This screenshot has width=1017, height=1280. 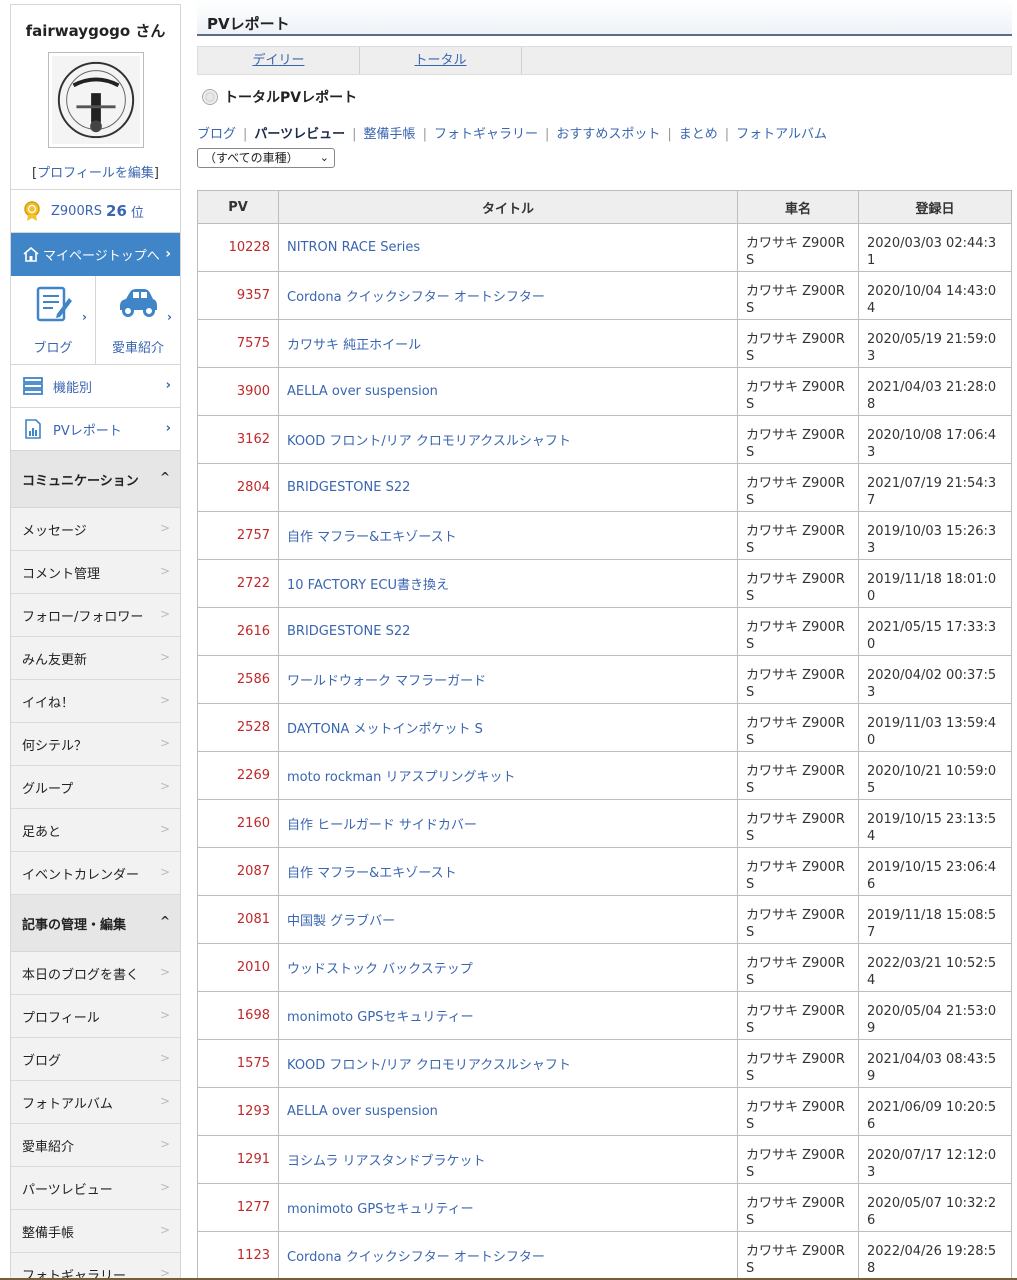 What do you see at coordinates (42, 832) in the screenshot?
I see `sidebar-item-label: 足あと` at bounding box center [42, 832].